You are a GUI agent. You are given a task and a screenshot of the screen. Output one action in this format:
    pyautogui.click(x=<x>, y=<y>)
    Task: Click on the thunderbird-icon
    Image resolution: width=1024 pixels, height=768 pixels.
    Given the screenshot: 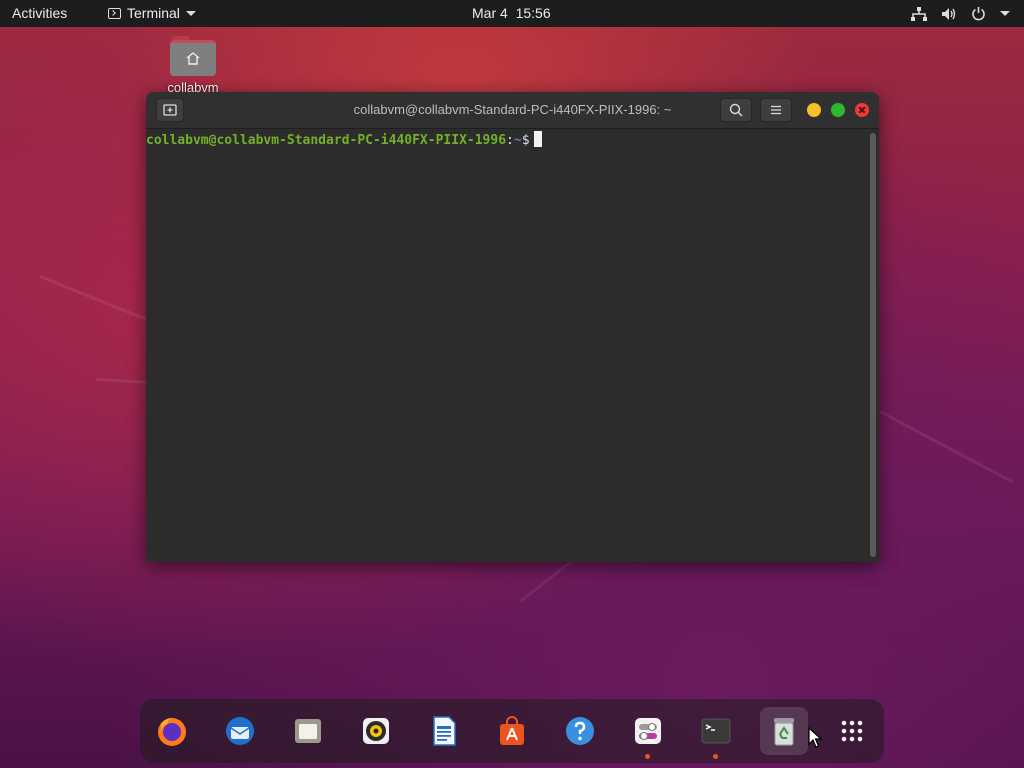 What is the action you would take?
    pyautogui.click(x=240, y=731)
    